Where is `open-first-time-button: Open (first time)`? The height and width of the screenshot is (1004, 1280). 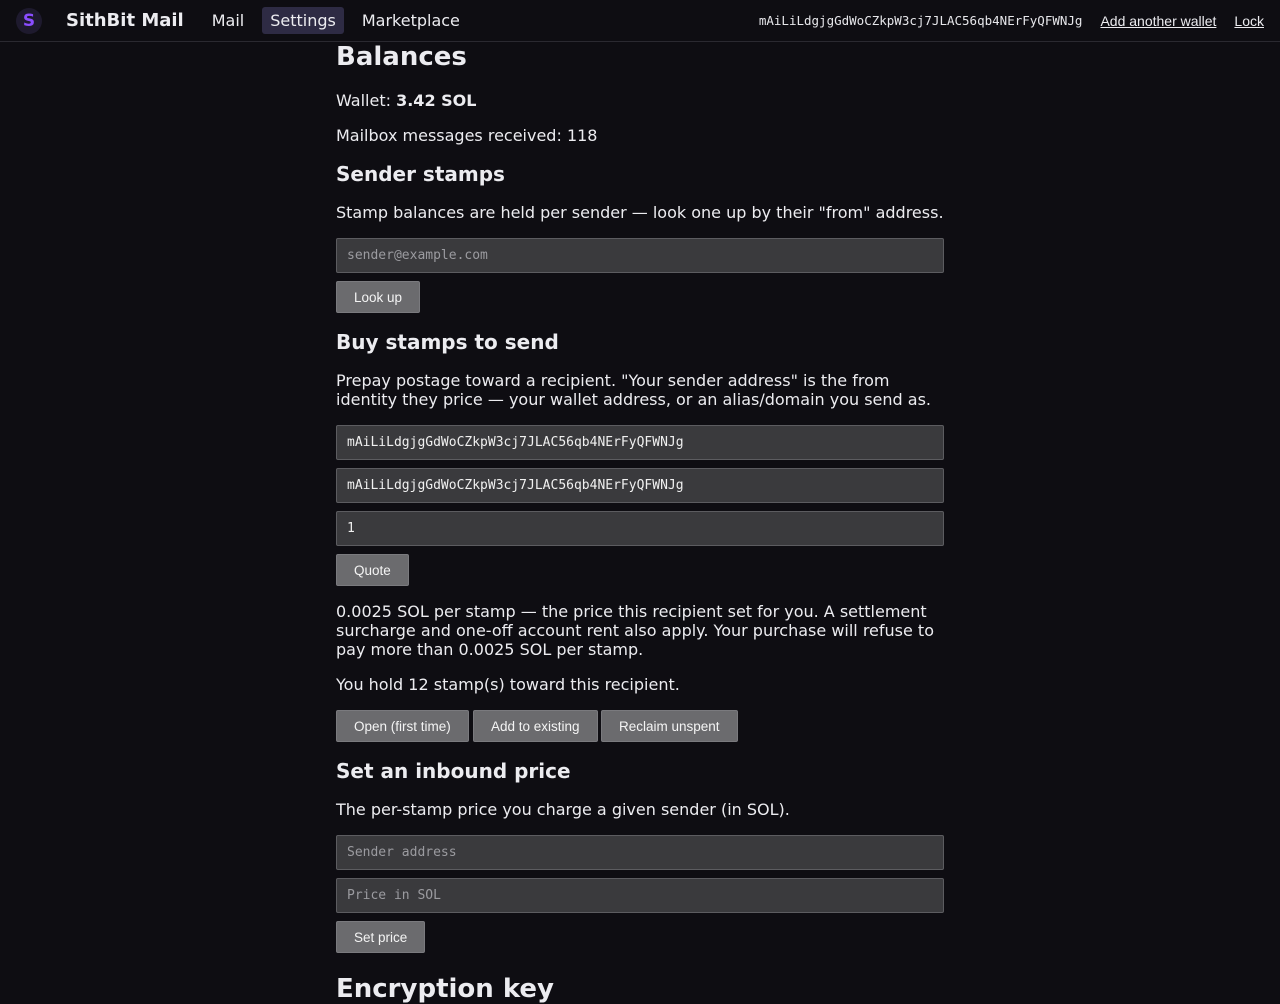 open-first-time-button: Open (first time) is located at coordinates (402, 726).